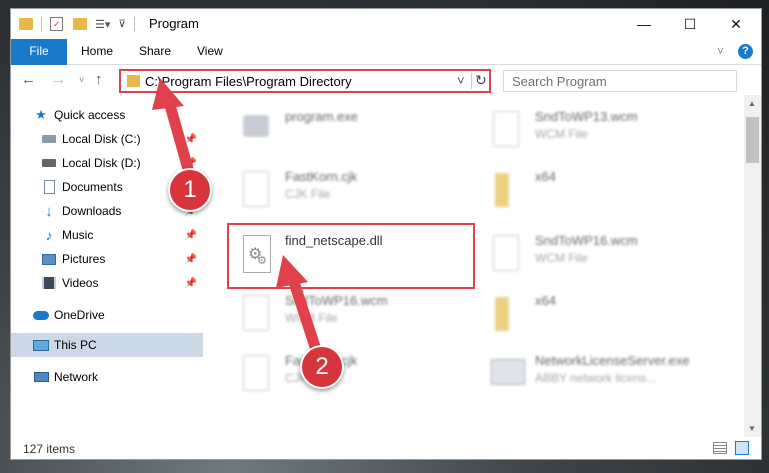  What do you see at coordinates (690, 24) in the screenshot?
I see `maximize-button: ☐` at bounding box center [690, 24].